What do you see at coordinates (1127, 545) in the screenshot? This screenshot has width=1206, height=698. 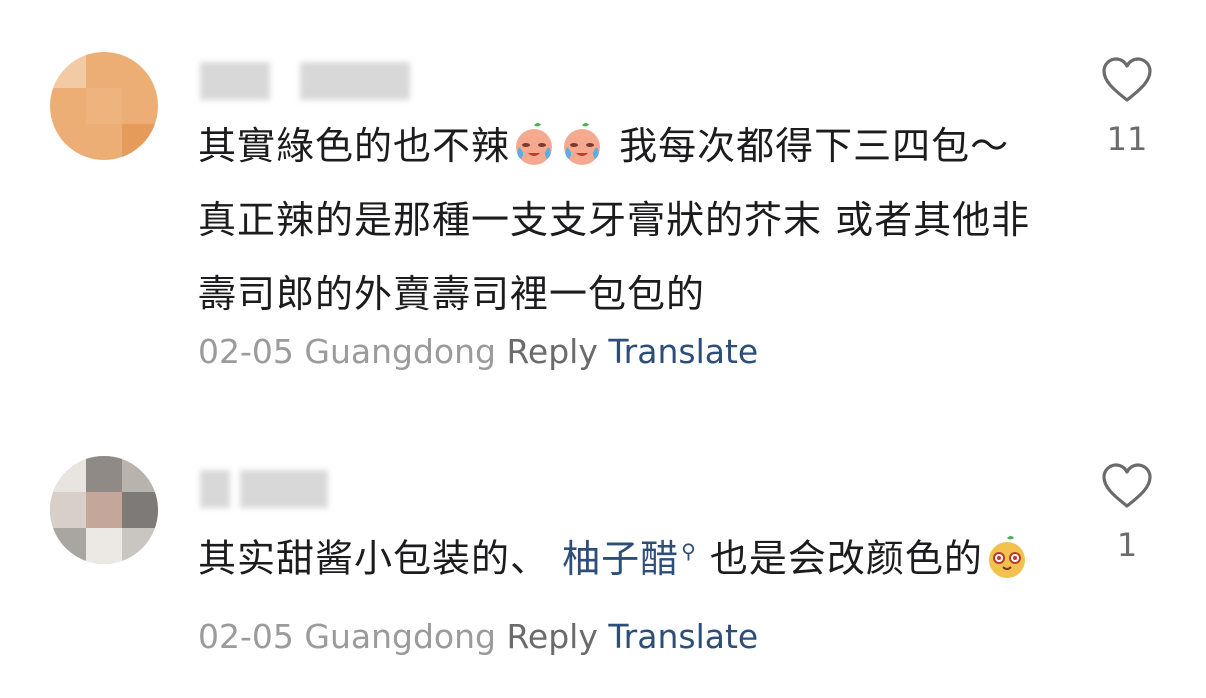 I see `like-count: 1` at bounding box center [1127, 545].